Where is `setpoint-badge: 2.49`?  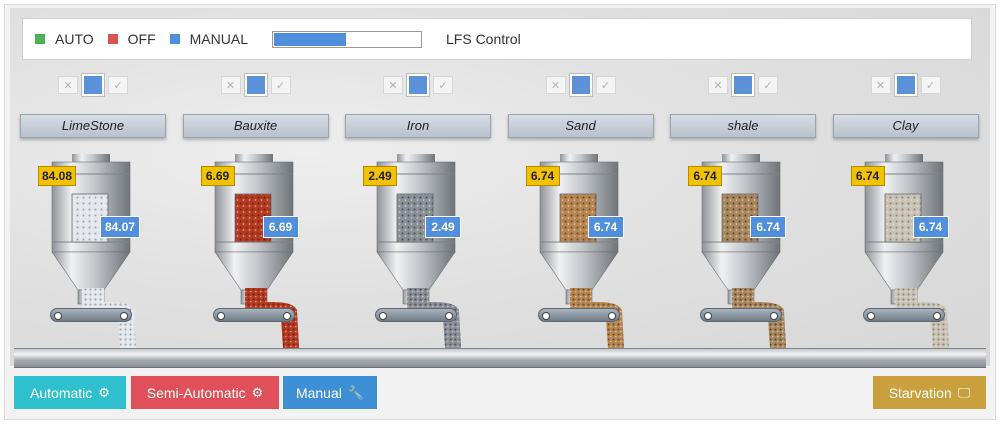 setpoint-badge: 2.49 is located at coordinates (380, 176).